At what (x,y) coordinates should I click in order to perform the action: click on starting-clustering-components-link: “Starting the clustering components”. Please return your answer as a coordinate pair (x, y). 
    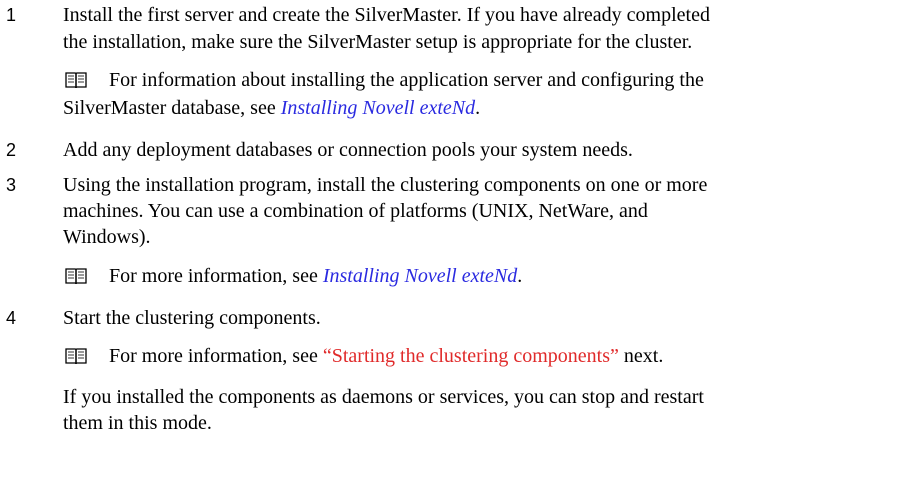
    Looking at the image, I should click on (471, 356).